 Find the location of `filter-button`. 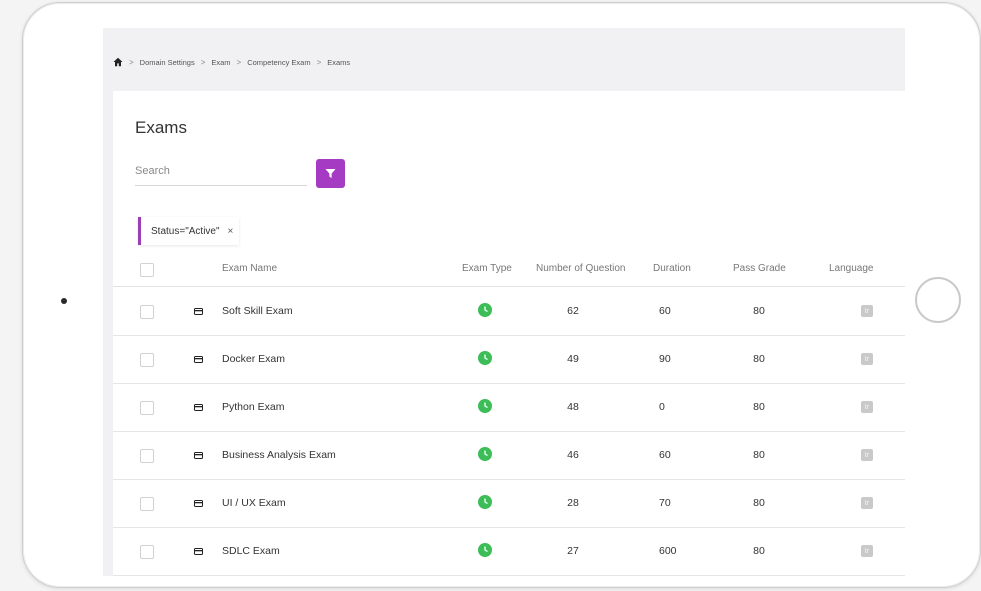

filter-button is located at coordinates (330, 173).